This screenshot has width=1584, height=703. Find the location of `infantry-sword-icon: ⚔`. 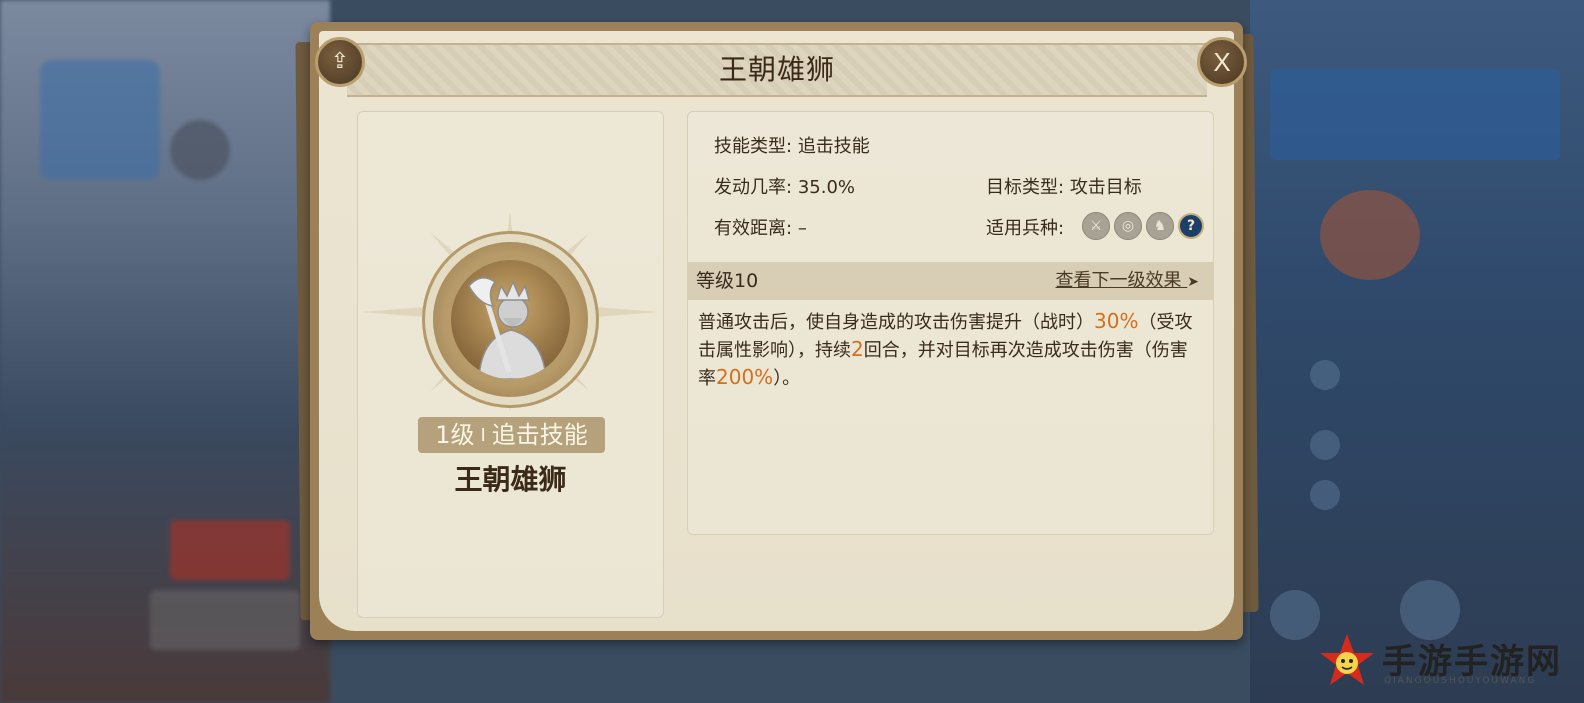

infantry-sword-icon: ⚔ is located at coordinates (1096, 226).